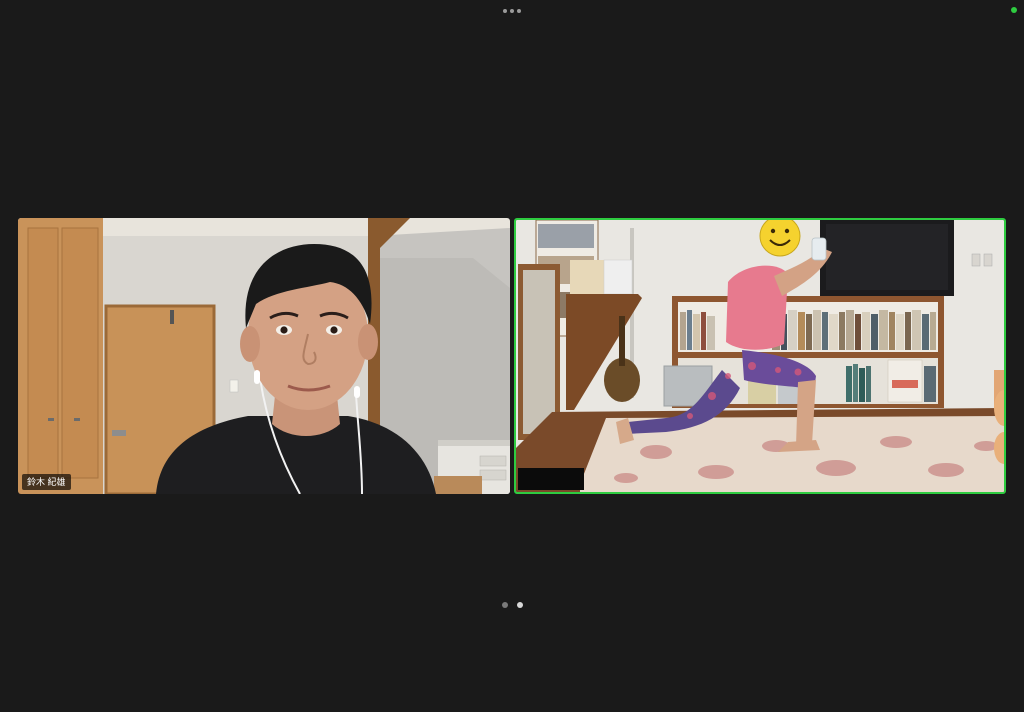  I want to click on participant-name-label: 鈴木 紀雄, so click(46, 482).